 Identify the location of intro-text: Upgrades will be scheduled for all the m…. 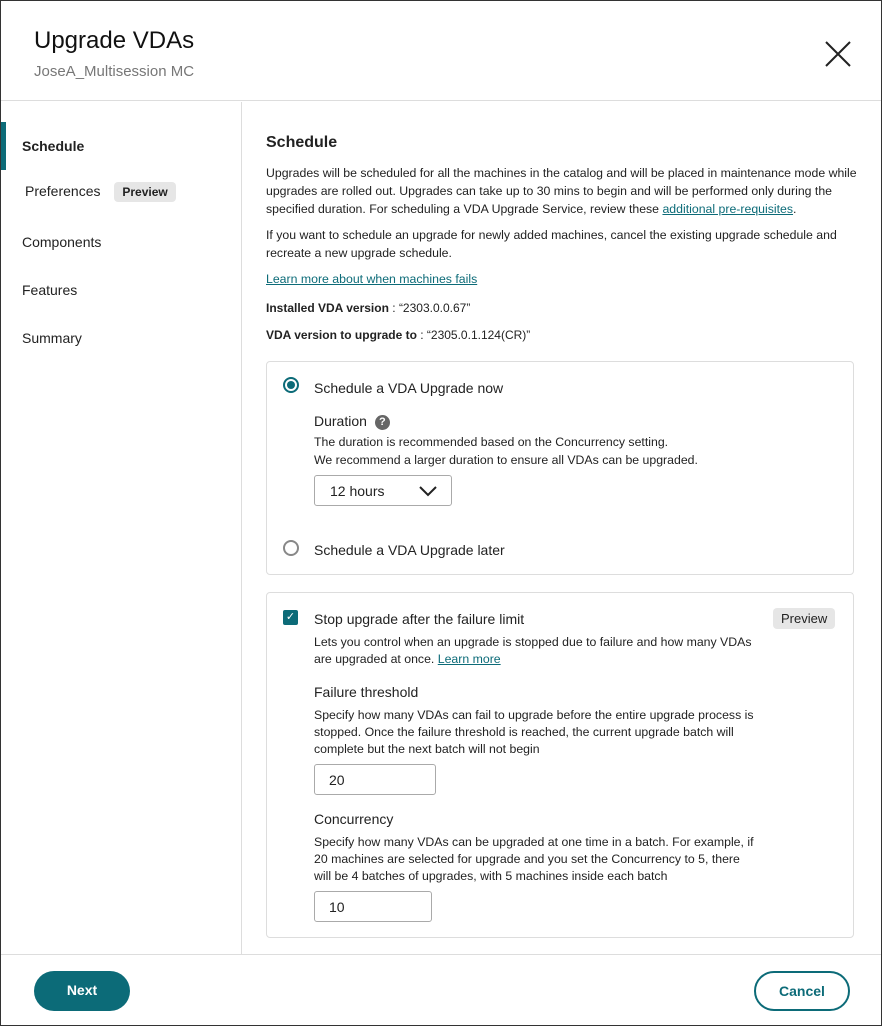
(566, 191).